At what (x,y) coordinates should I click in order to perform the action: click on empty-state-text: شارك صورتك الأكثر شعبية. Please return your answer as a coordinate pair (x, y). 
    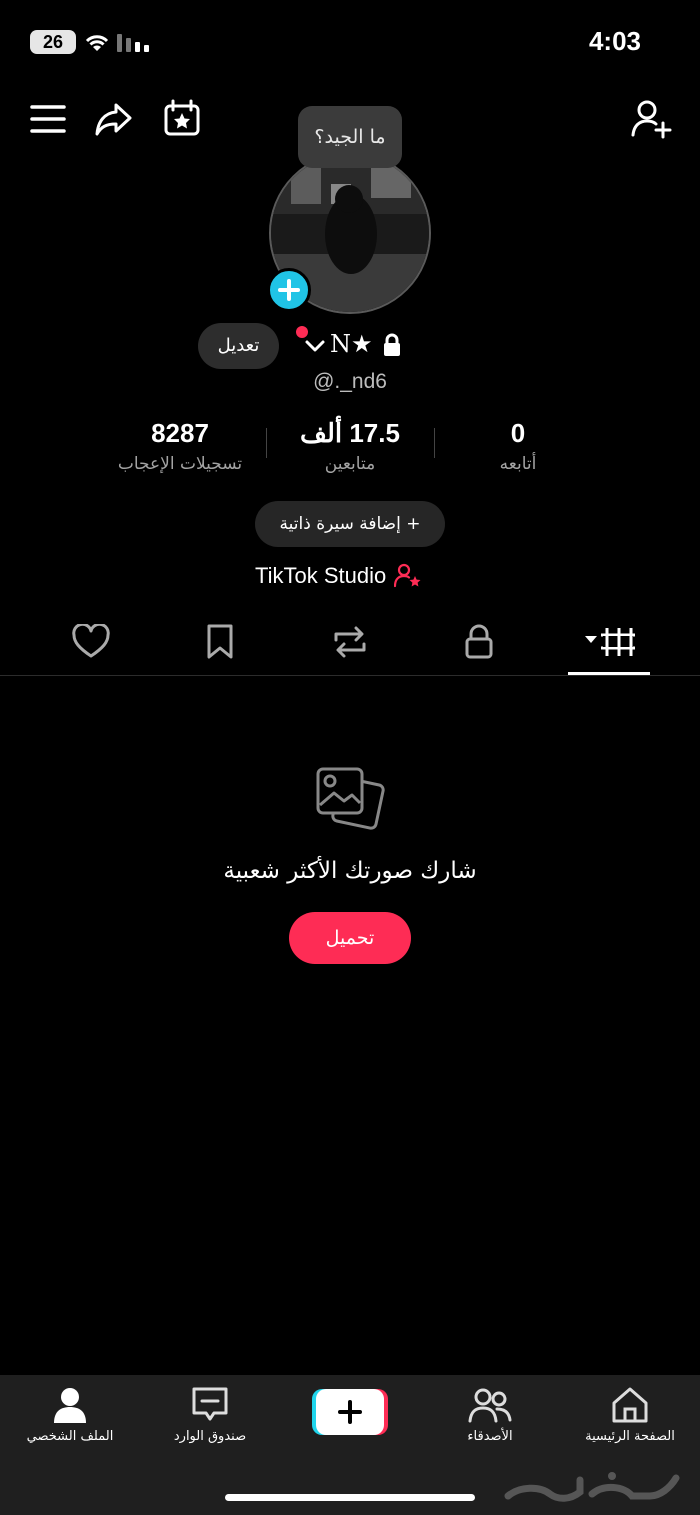
    Looking at the image, I should click on (350, 871).